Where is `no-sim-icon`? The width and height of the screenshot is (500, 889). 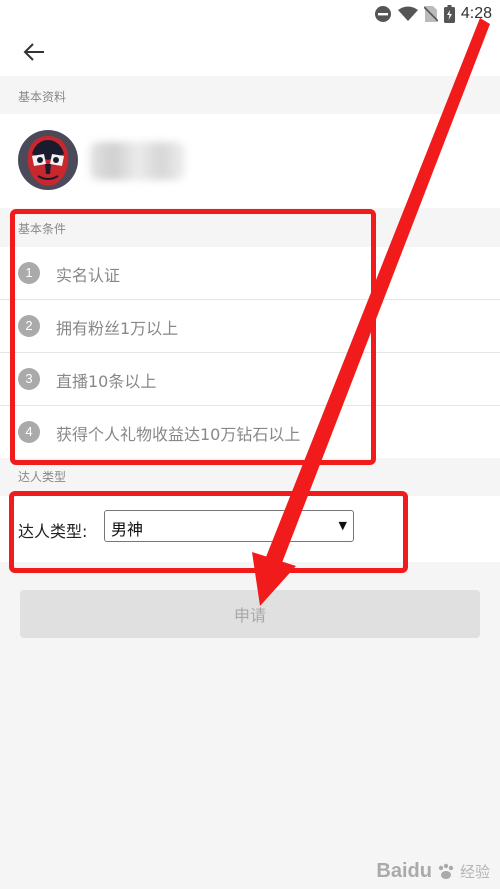
no-sim-icon is located at coordinates (430, 14).